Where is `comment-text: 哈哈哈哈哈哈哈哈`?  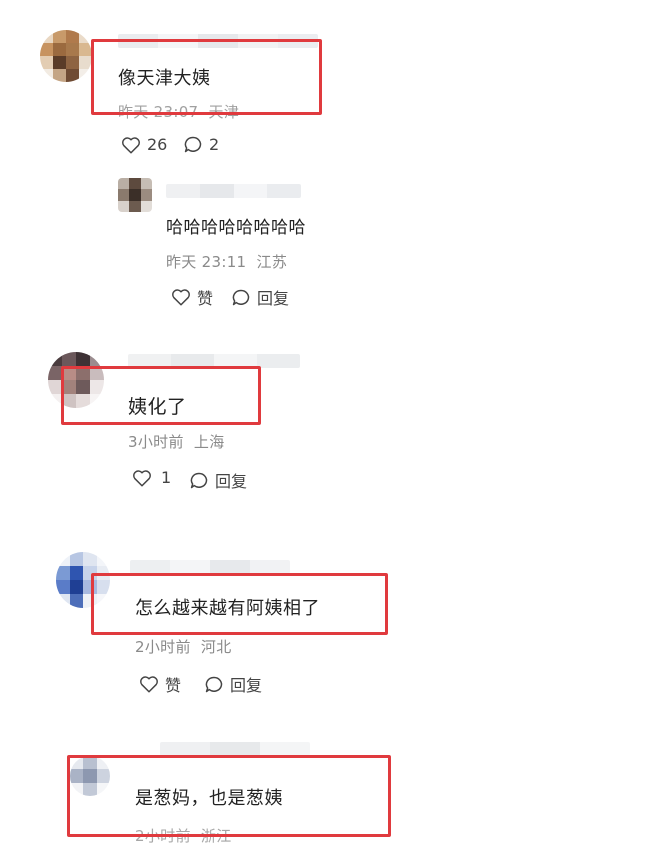
comment-text: 哈哈哈哈哈哈哈哈 is located at coordinates (236, 228).